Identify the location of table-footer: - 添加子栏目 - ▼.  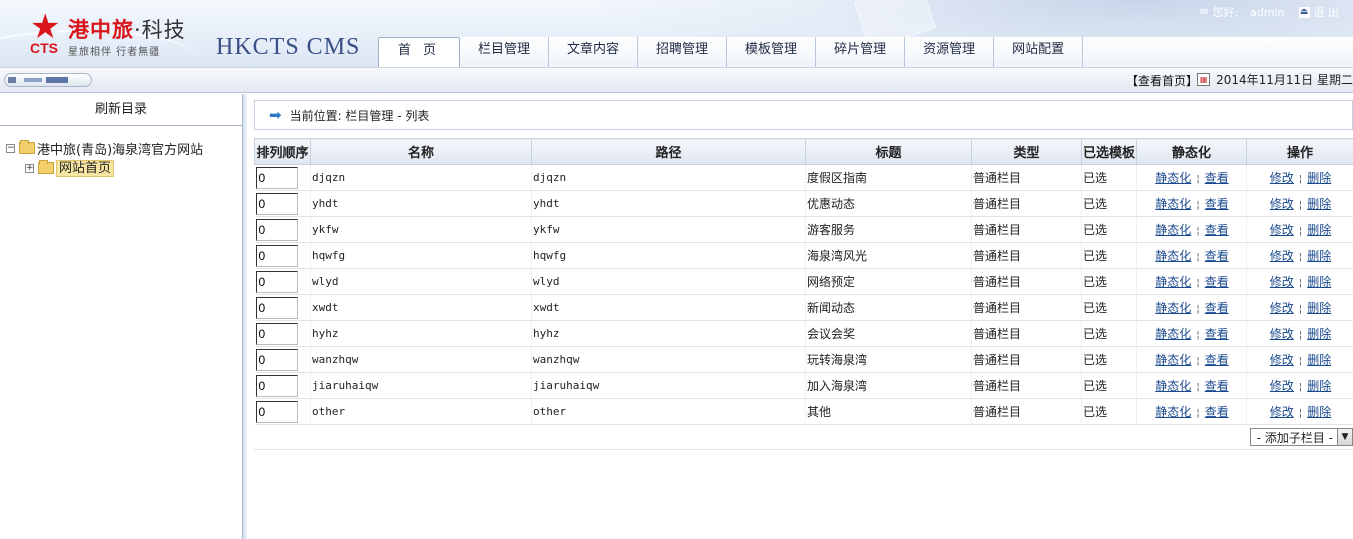
(803, 437).